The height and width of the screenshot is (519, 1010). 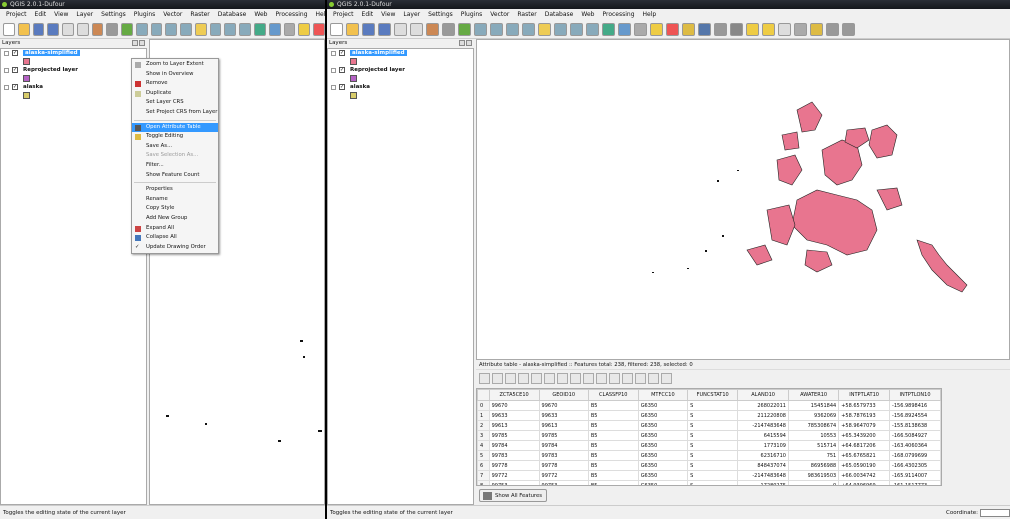 What do you see at coordinates (763, 415) in the screenshot?
I see `table-cell: 211220808` at bounding box center [763, 415].